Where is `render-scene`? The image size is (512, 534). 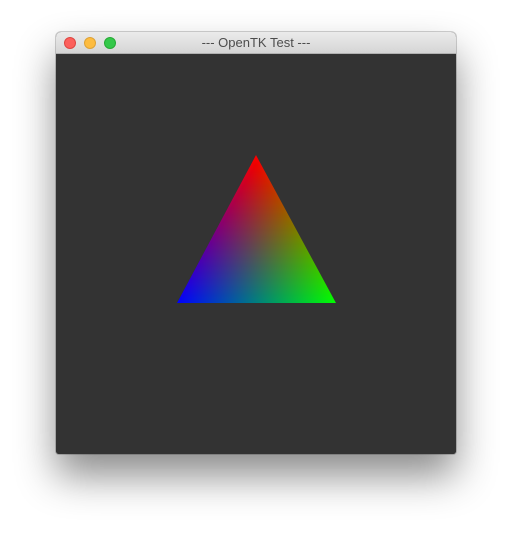 render-scene is located at coordinates (256, 229).